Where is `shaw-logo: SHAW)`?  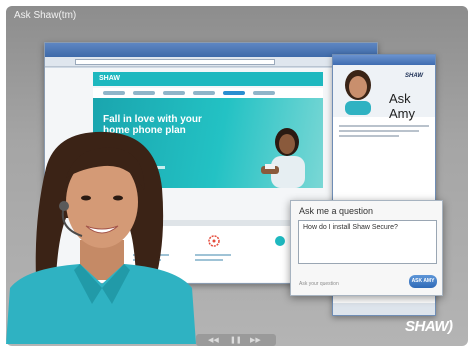 shaw-logo: SHAW) is located at coordinates (429, 326).